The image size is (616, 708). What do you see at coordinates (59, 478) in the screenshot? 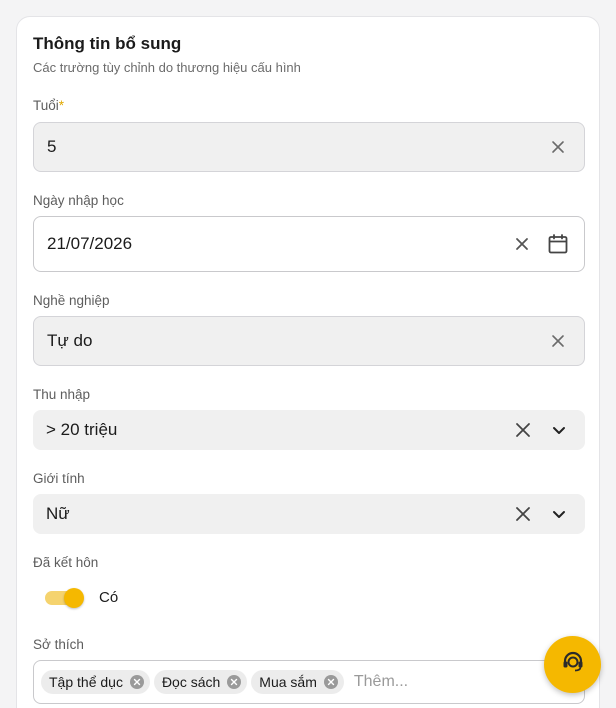
I see `gender-label: Giới tính` at bounding box center [59, 478].